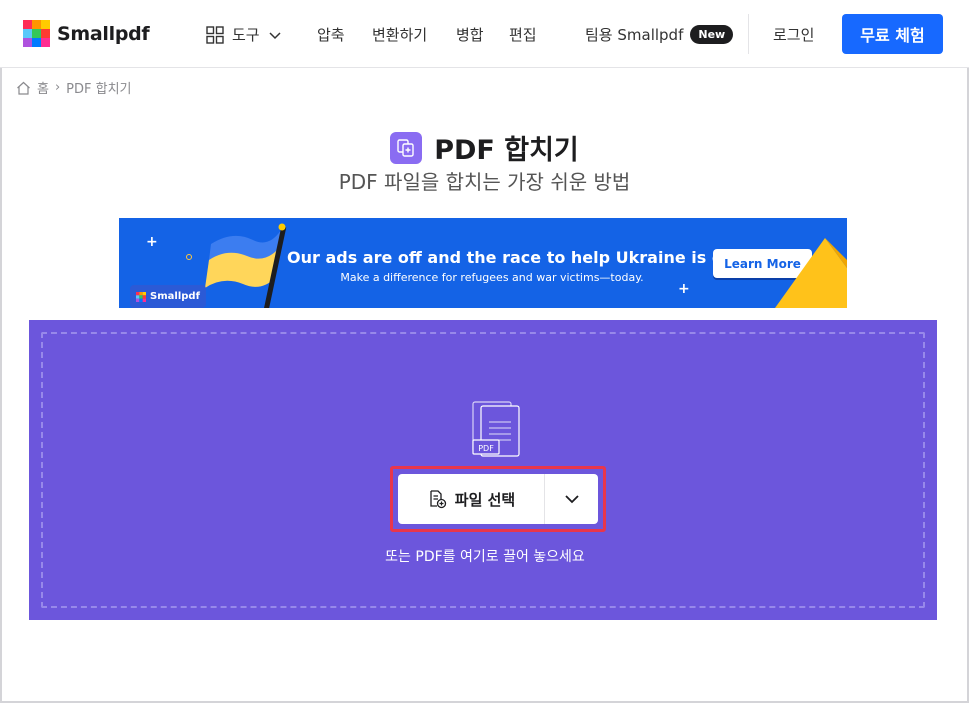 This screenshot has height=703, width=969. I want to click on select-file-label: 파일 선택, so click(485, 499).